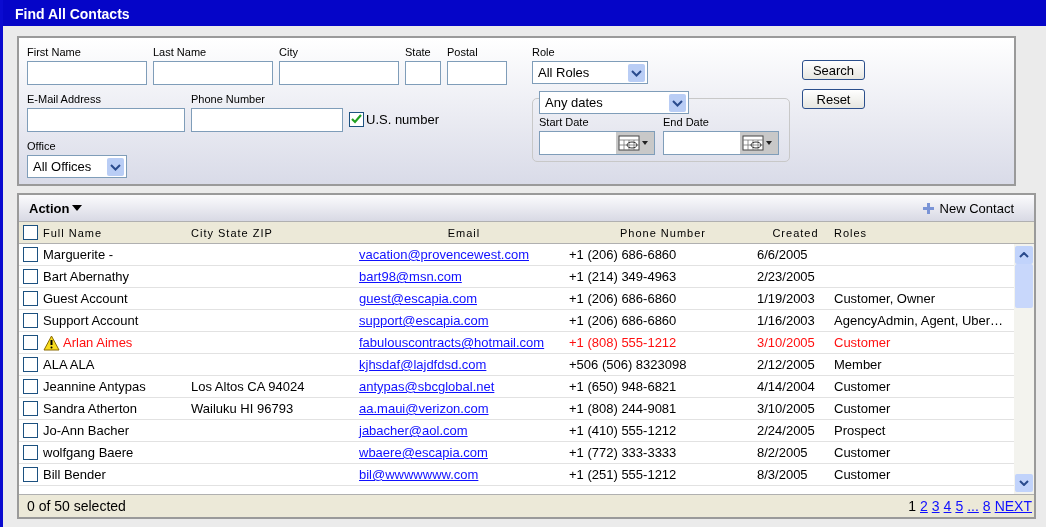  I want to click on email-link: fabulouscontracts@hotmail.com, so click(454, 342).